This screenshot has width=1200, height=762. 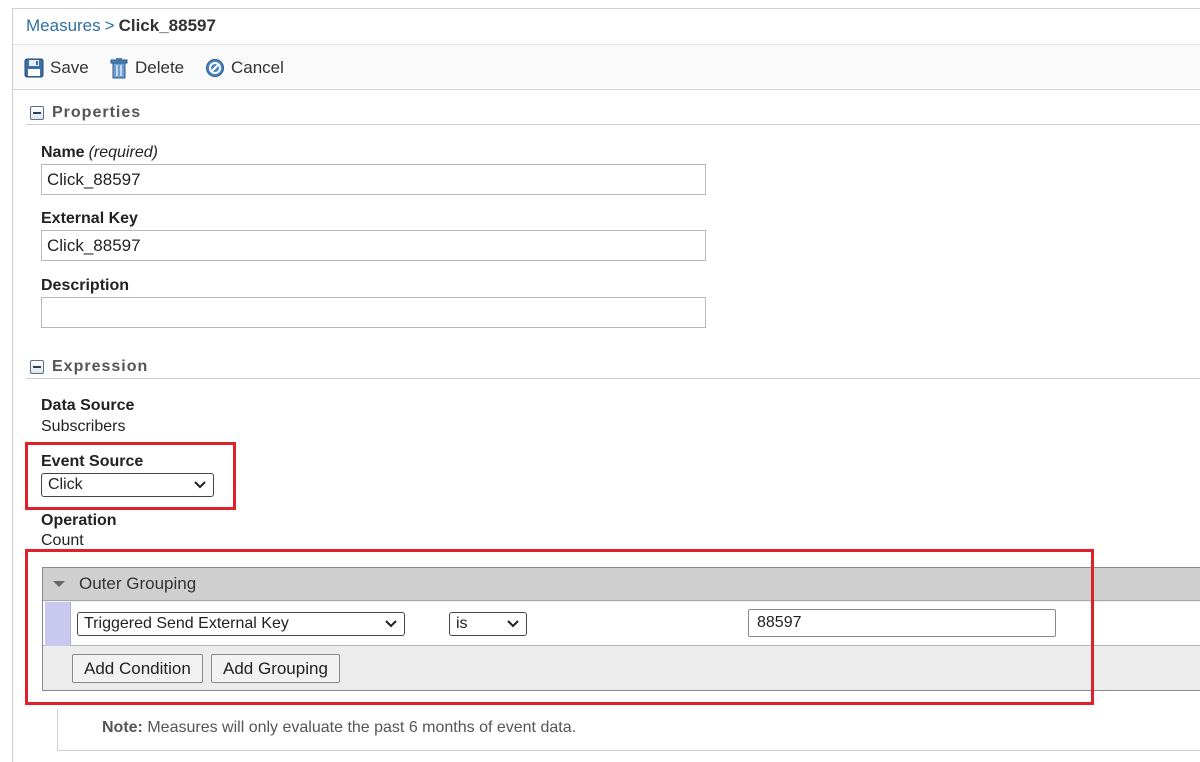 I want to click on properties-title: Properties, so click(x=97, y=112).